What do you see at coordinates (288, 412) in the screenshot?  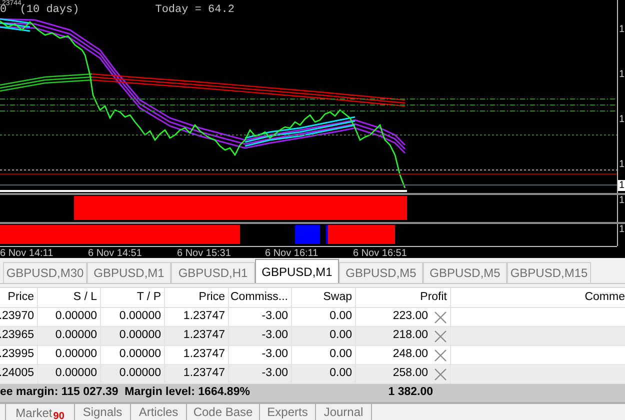 I see `bottom-tab: Experts` at bounding box center [288, 412].